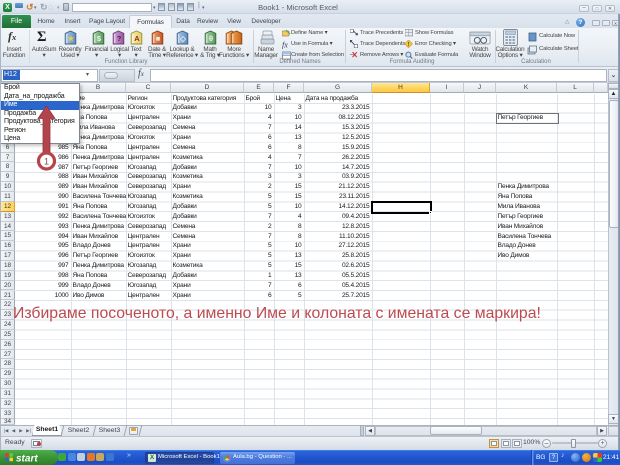 This screenshot has width=620, height=465. What do you see at coordinates (137, 38) in the screenshot?
I see `svg-text: A` at bounding box center [137, 38].